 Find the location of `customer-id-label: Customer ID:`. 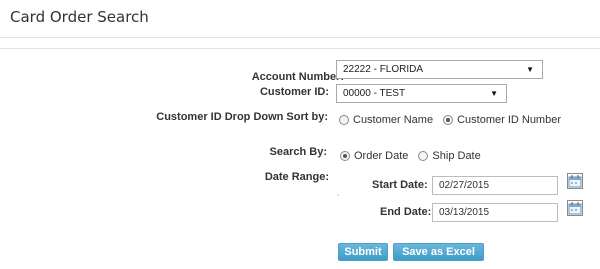

customer-id-label: Customer ID: is located at coordinates (294, 92).